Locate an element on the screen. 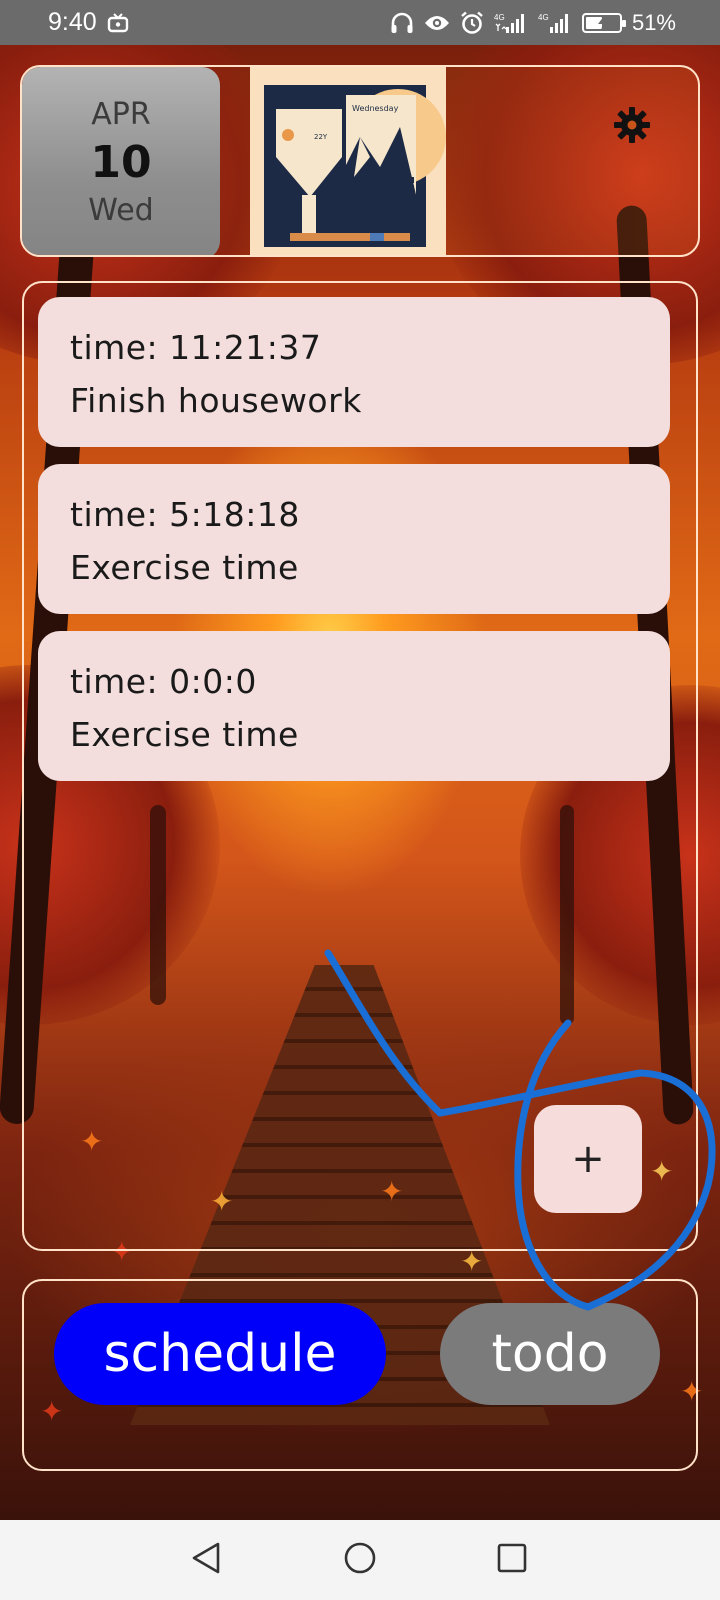 This screenshot has height=1600, width=720. plus-icon: + is located at coordinates (588, 1159).